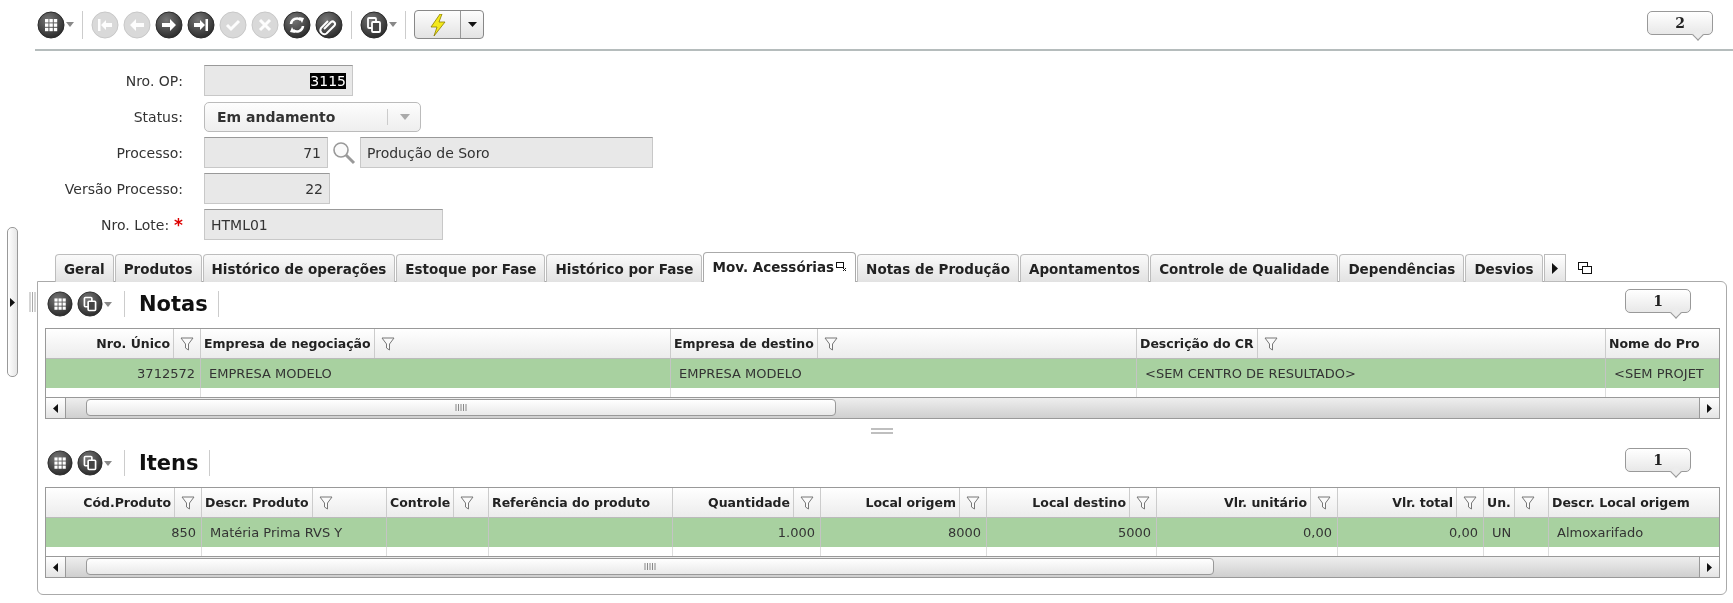 The width and height of the screenshot is (1733, 603). Describe the element at coordinates (438, 503) in the screenshot. I see `column-header: Controle` at that location.